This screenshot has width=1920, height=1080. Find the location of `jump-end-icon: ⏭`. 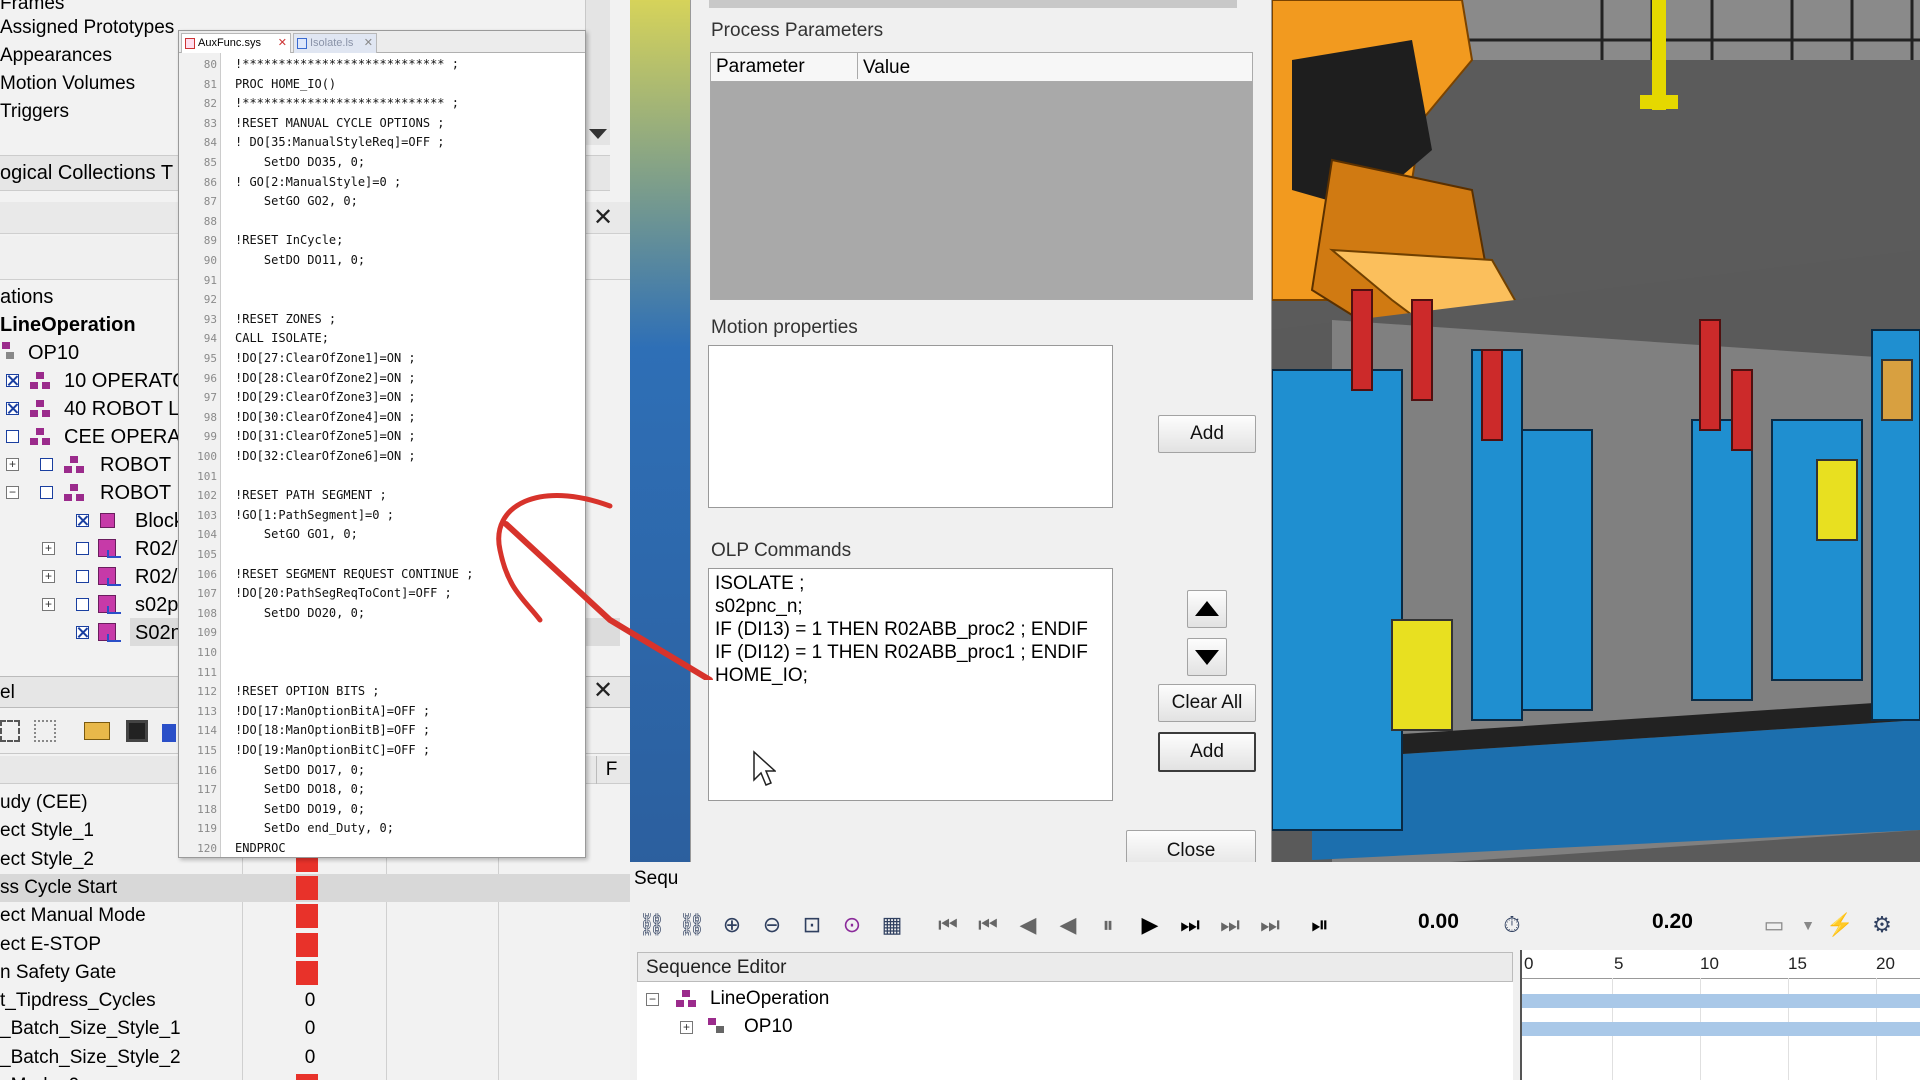

jump-end-icon: ⏭ is located at coordinates (1270, 925).